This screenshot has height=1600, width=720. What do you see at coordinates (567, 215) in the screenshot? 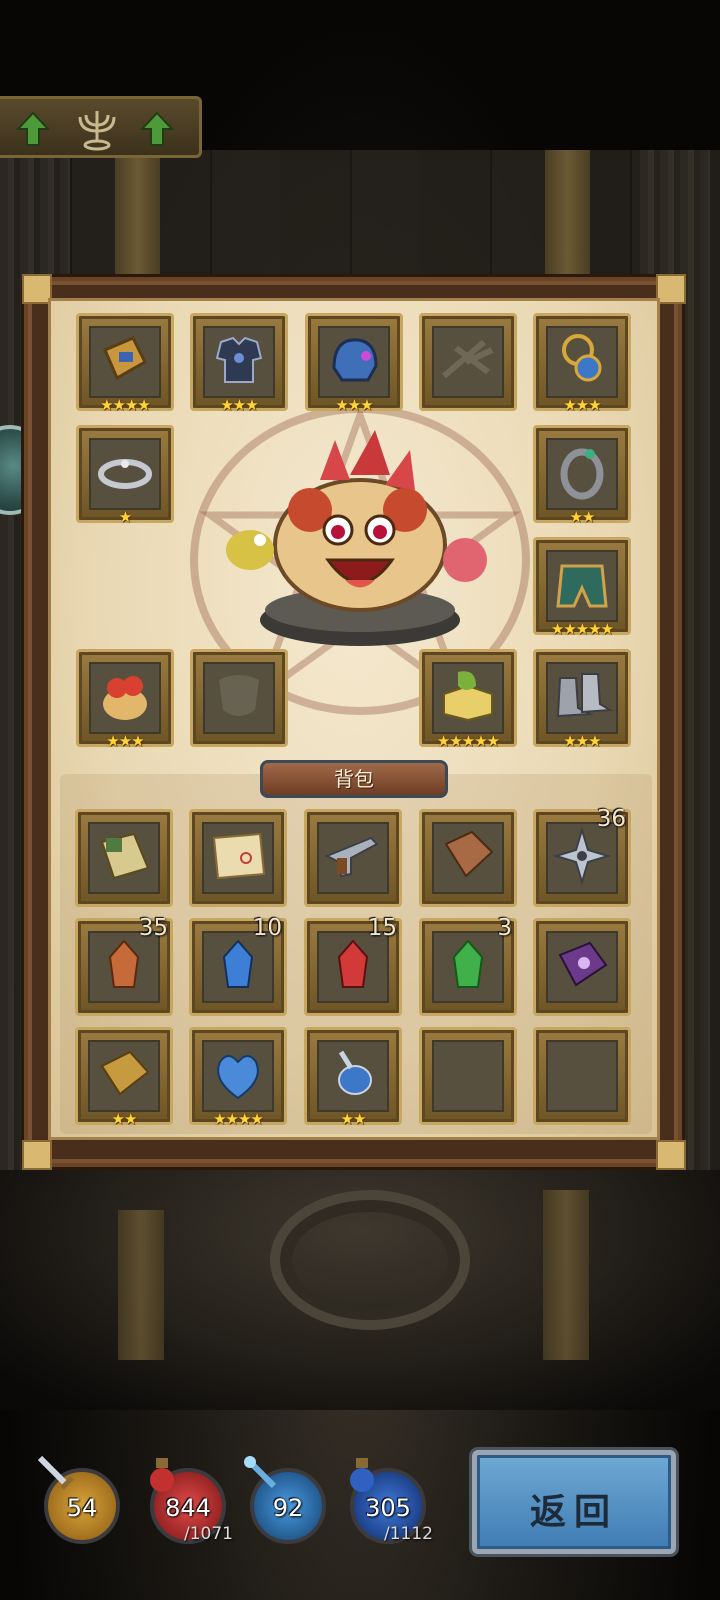
I see `wood-beam-right` at bounding box center [567, 215].